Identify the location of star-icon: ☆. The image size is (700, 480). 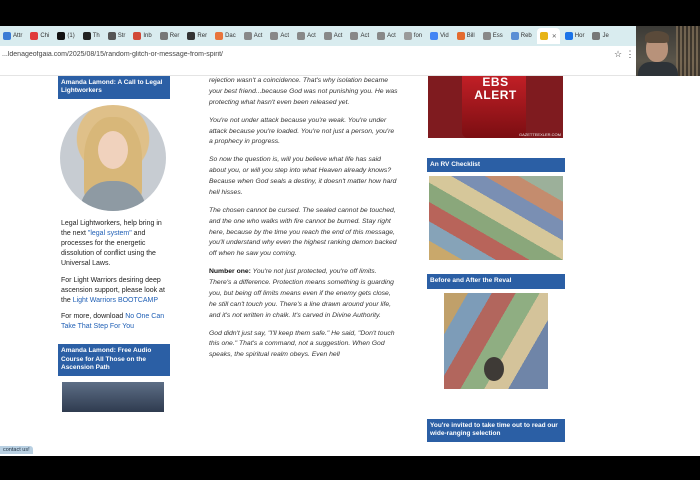
(618, 54).